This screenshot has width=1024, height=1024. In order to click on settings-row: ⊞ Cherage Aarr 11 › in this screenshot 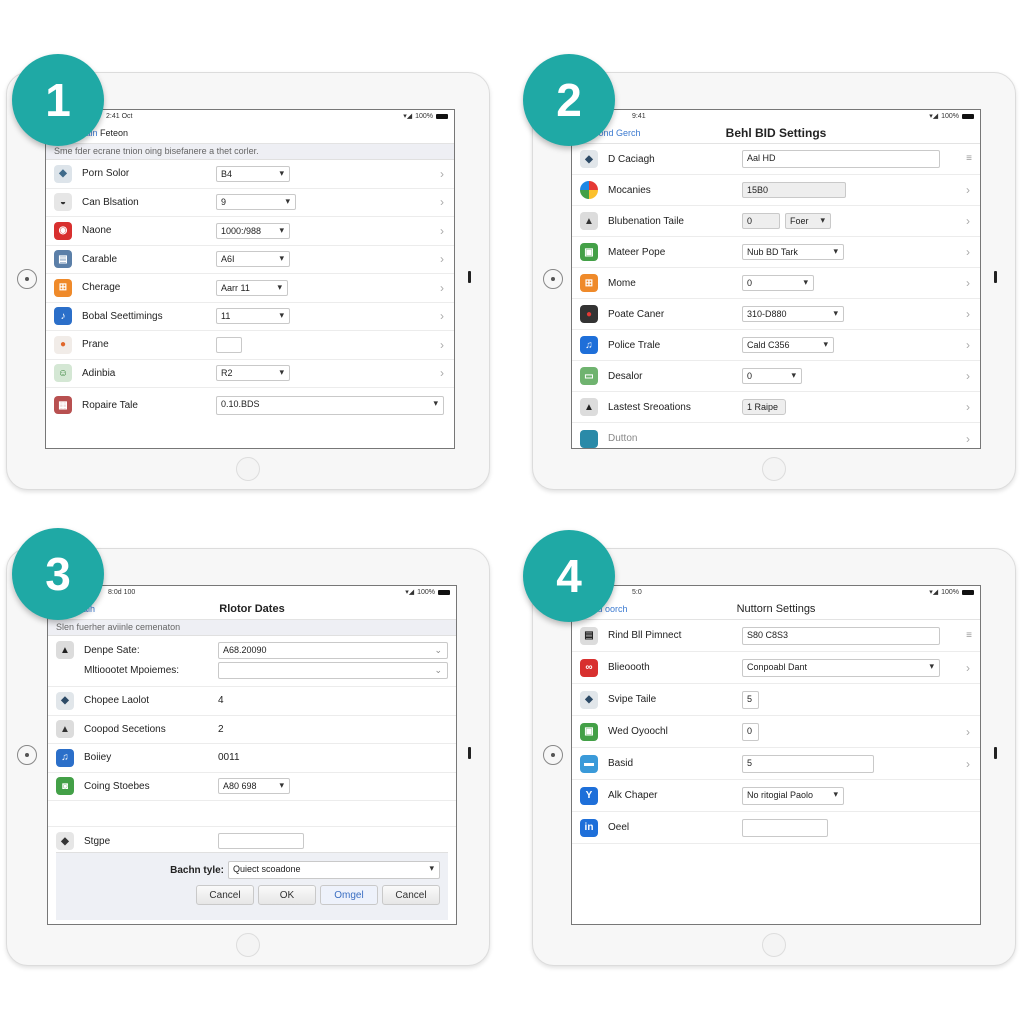, I will do `click(250, 288)`.